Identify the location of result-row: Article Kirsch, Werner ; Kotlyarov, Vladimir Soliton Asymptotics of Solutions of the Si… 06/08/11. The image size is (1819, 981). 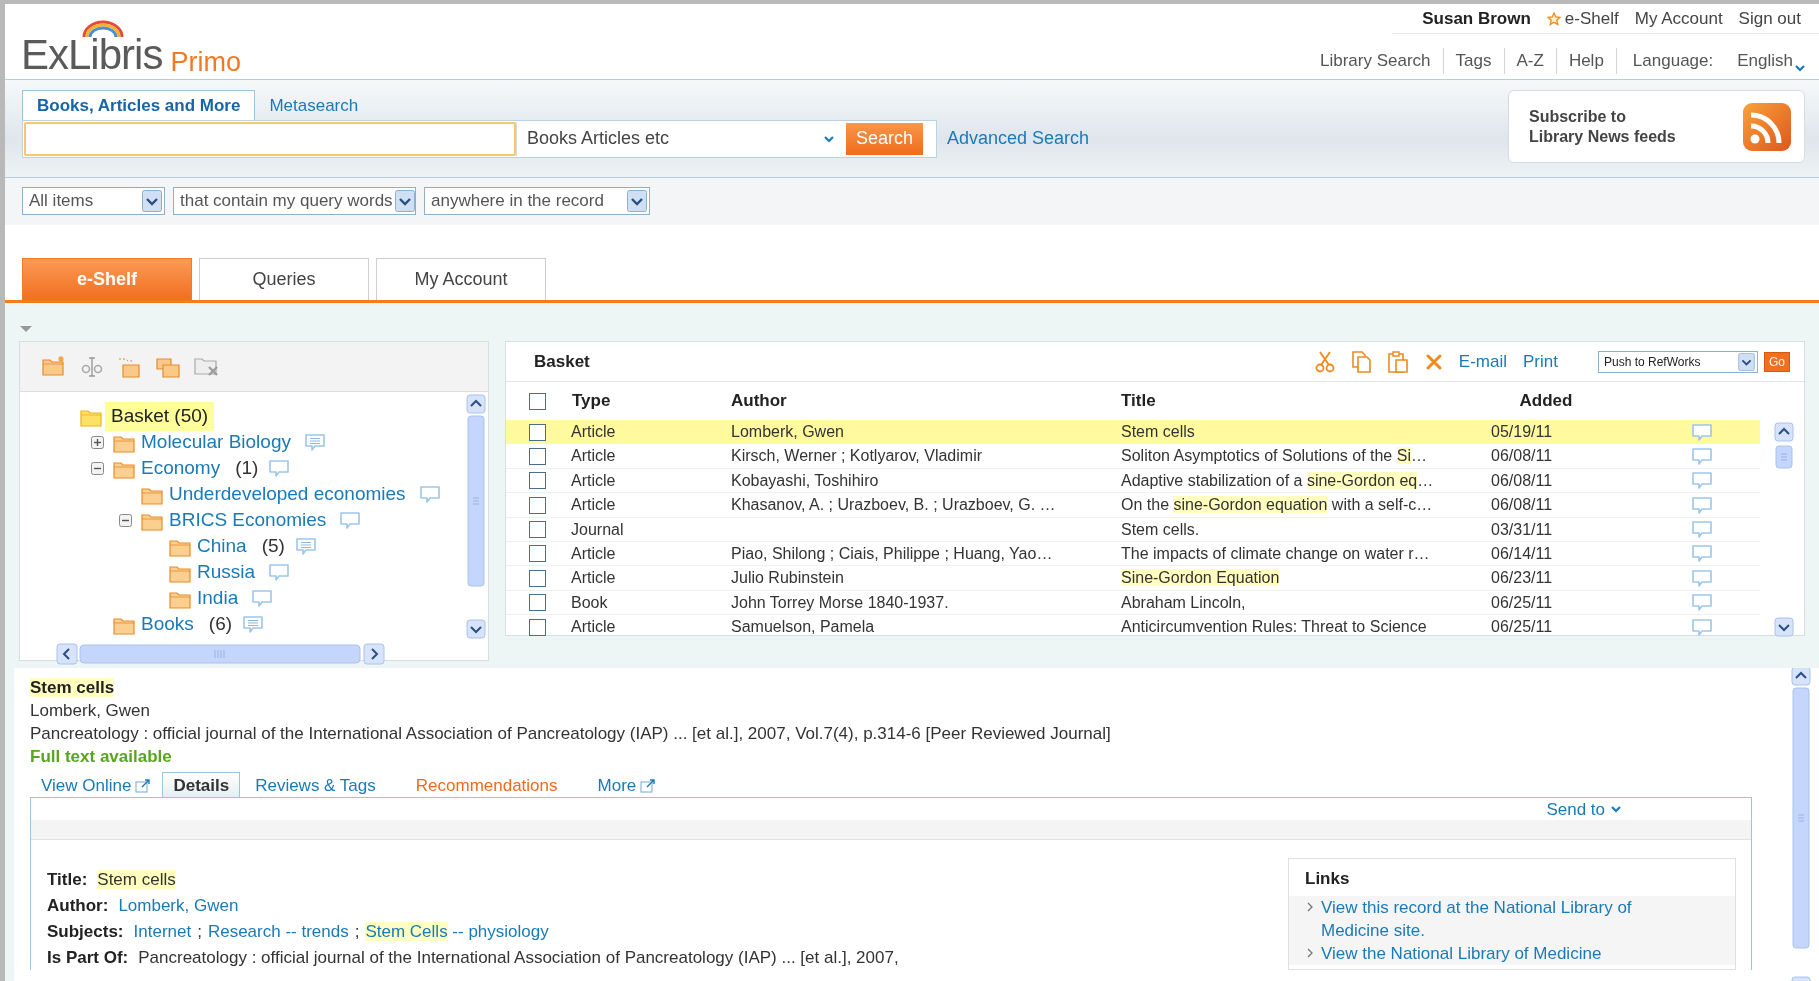
(1133, 456).